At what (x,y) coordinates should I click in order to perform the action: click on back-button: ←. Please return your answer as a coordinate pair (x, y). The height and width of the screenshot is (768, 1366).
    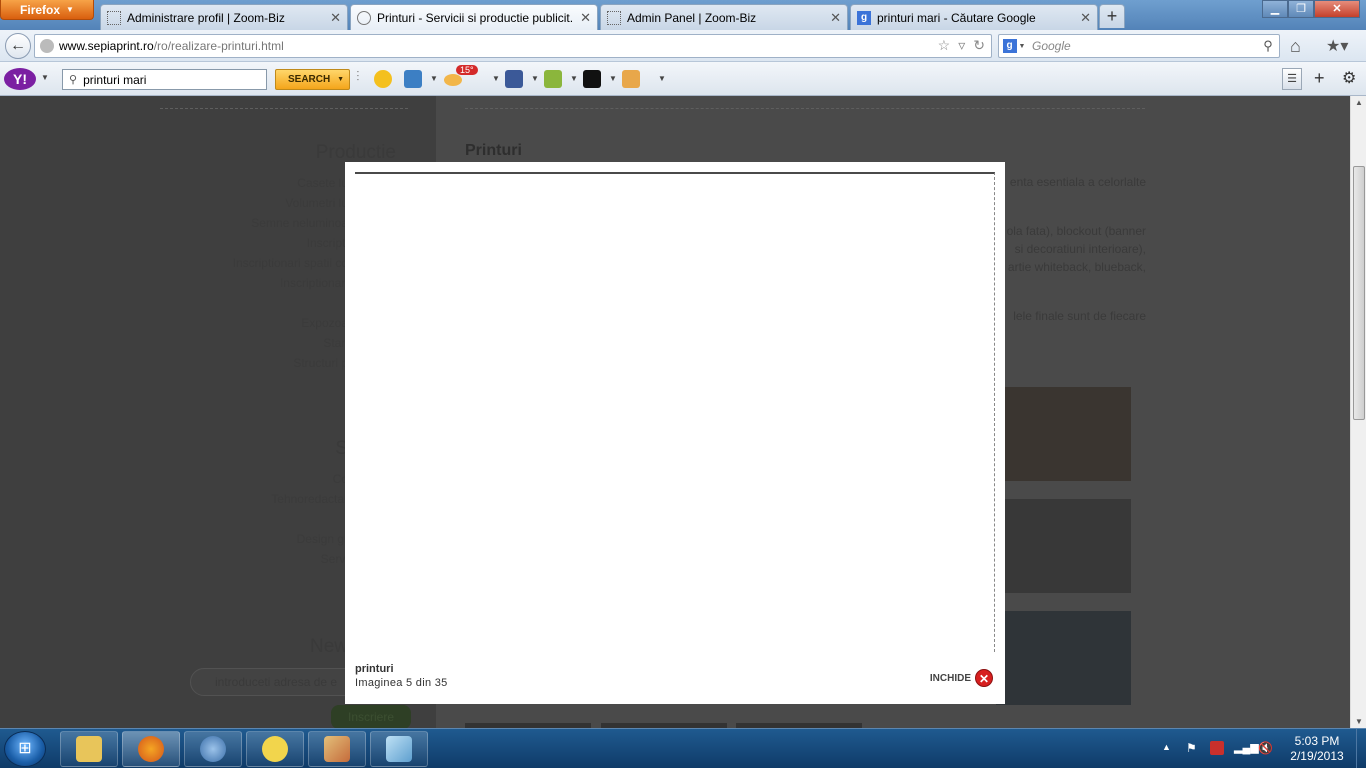
    Looking at the image, I should click on (18, 46).